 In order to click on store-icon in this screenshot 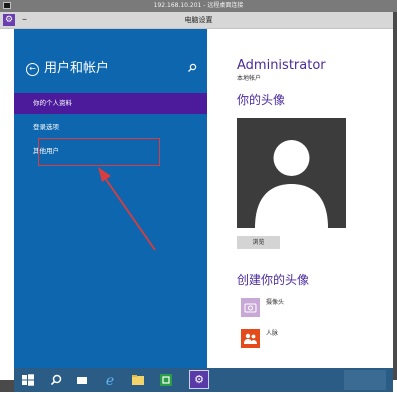, I will do `click(166, 380)`.